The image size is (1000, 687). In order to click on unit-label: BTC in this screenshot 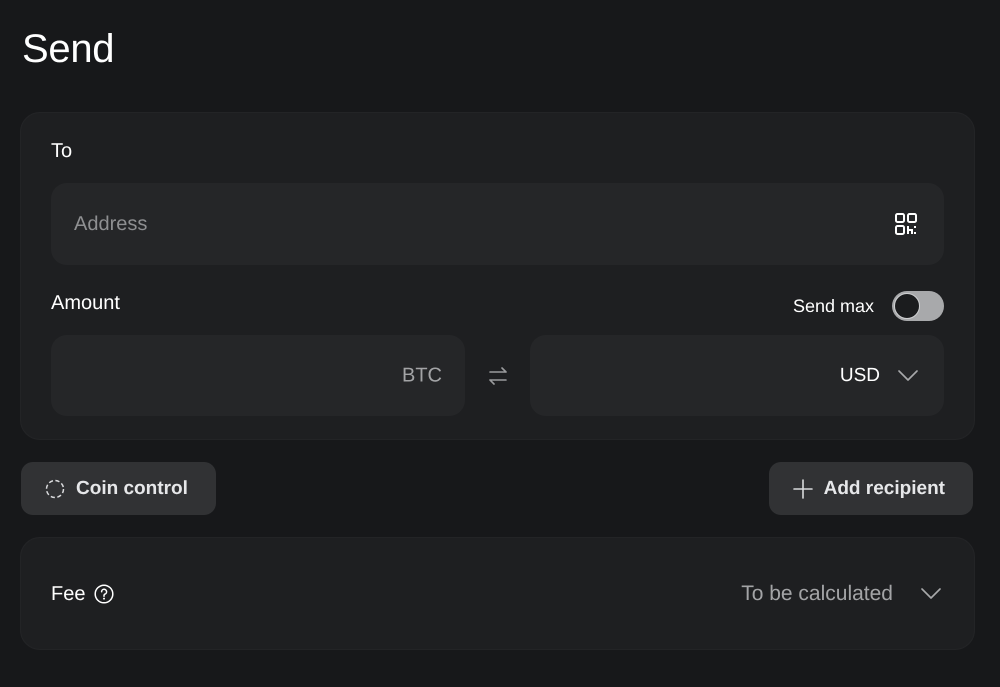, I will do `click(422, 375)`.